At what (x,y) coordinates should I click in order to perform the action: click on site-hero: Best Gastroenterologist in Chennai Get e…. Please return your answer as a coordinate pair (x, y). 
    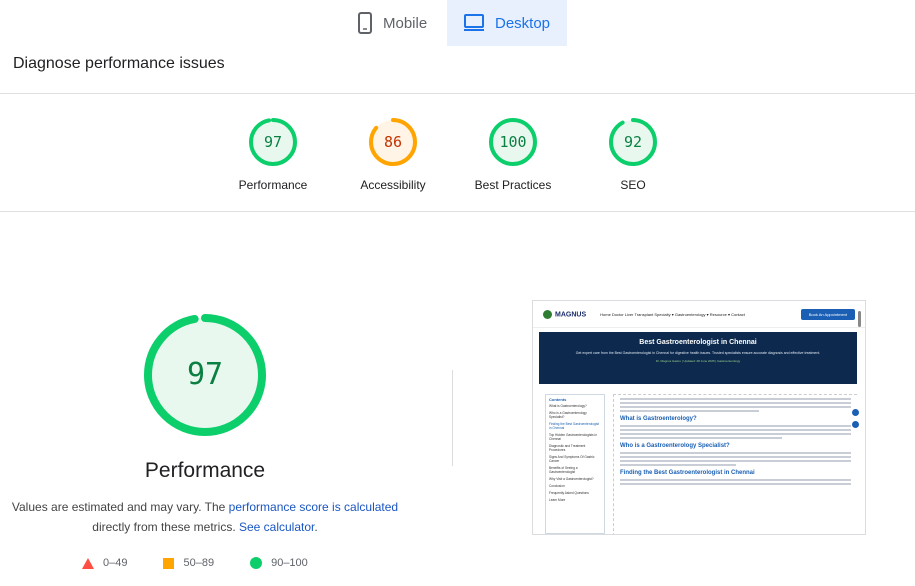
    Looking at the image, I should click on (698, 358).